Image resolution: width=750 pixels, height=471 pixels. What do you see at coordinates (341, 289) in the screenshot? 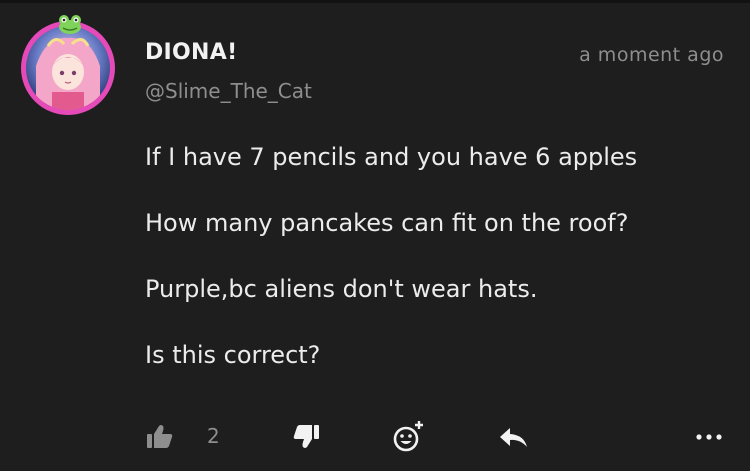
I see `post-line: Purple,bc aliens don't wear hats.` at bounding box center [341, 289].